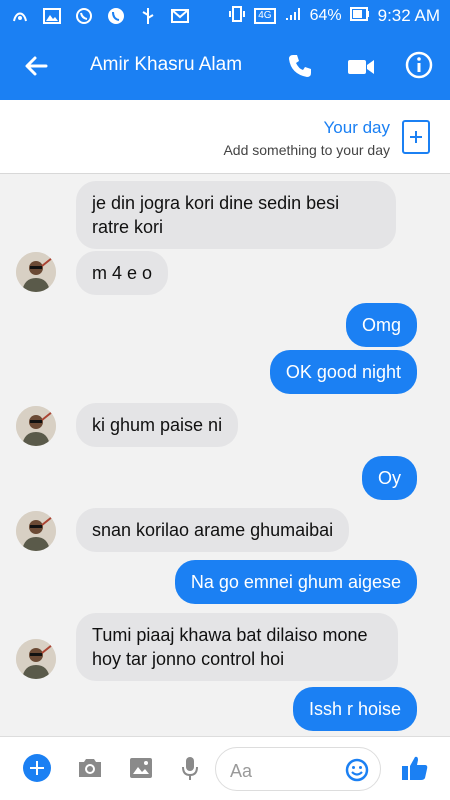 The height and width of the screenshot is (800, 450). I want to click on camera-icon, so click(90, 768).